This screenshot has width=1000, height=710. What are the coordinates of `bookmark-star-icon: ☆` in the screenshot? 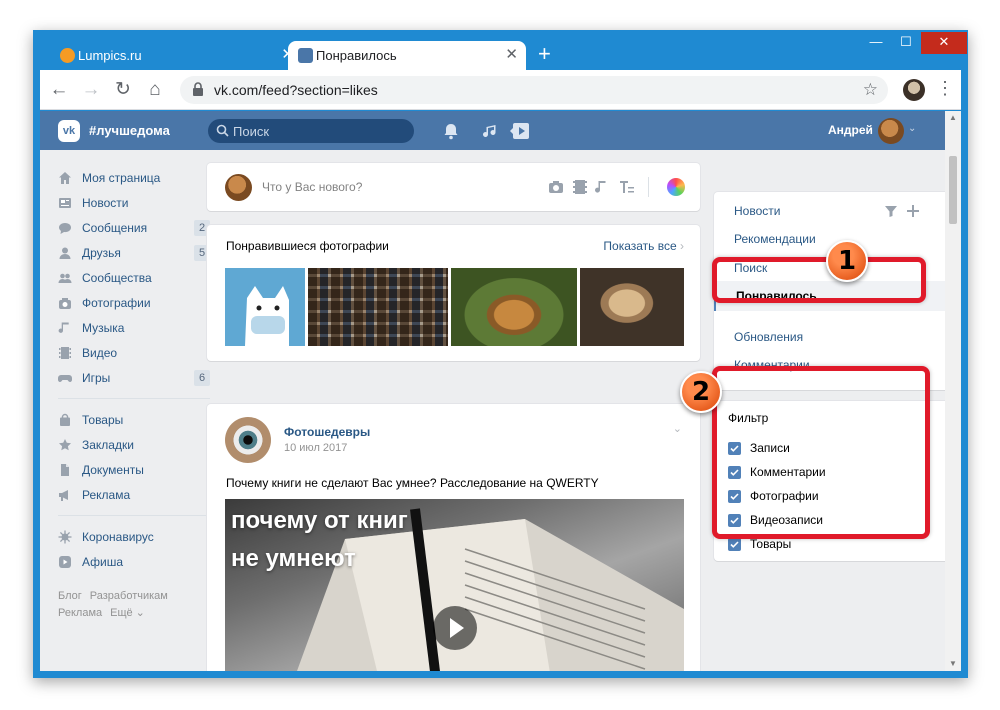 It's located at (870, 90).